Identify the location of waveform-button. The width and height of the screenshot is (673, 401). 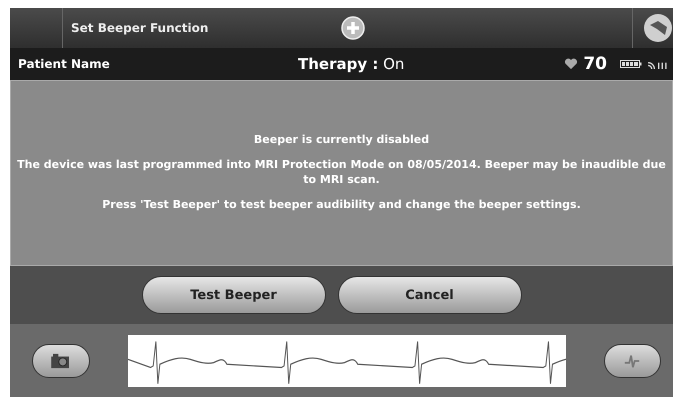
(632, 361).